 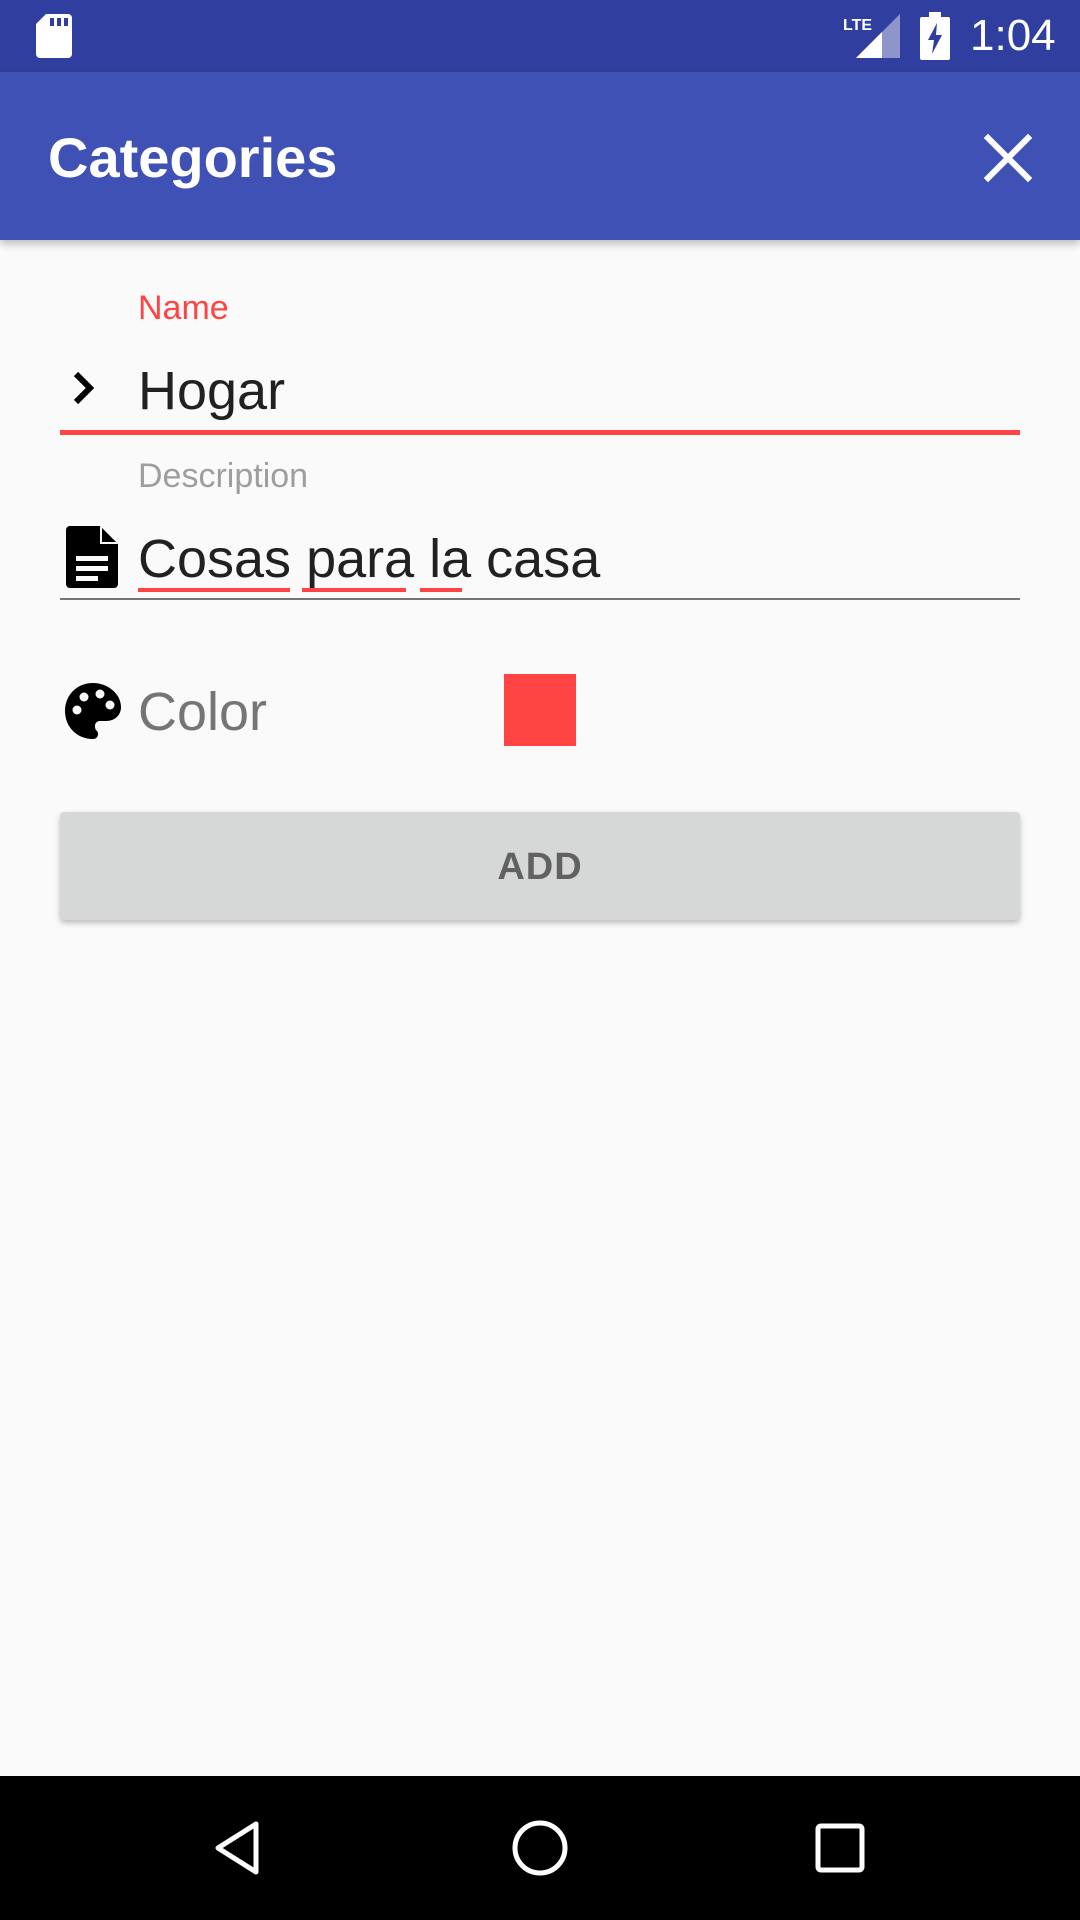 What do you see at coordinates (540, 710) in the screenshot?
I see `color-swatch` at bounding box center [540, 710].